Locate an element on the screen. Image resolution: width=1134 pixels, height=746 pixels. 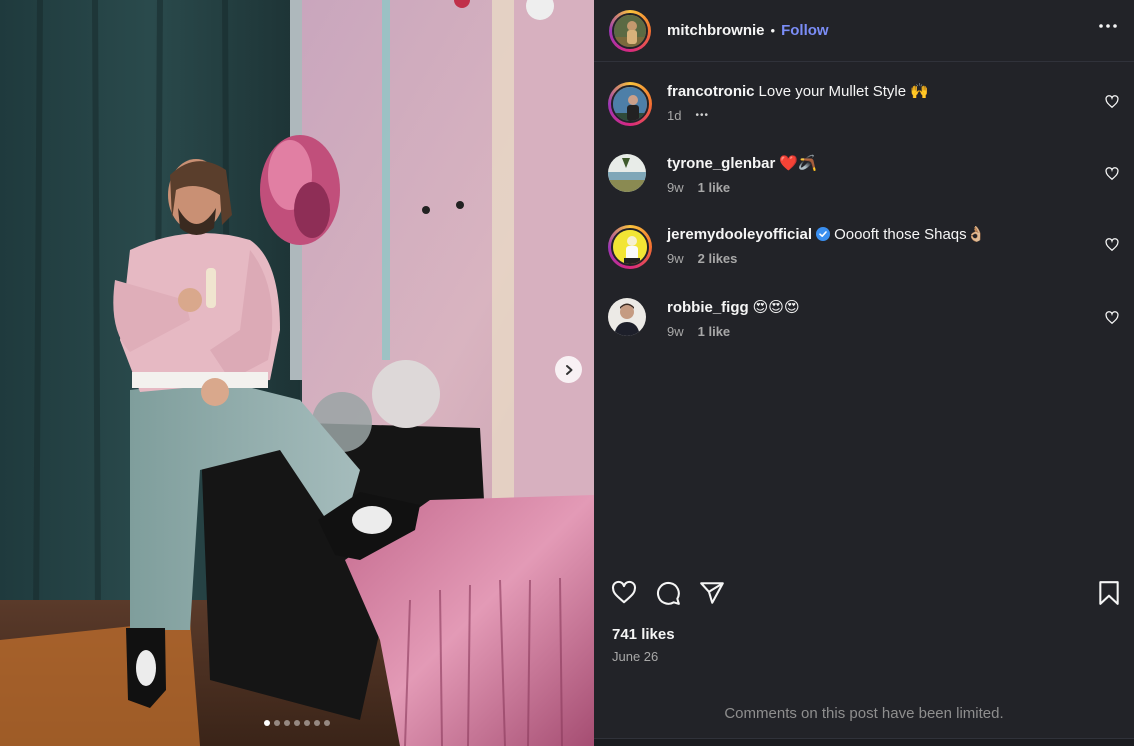
comment-username: francotronic is located at coordinates (711, 91).